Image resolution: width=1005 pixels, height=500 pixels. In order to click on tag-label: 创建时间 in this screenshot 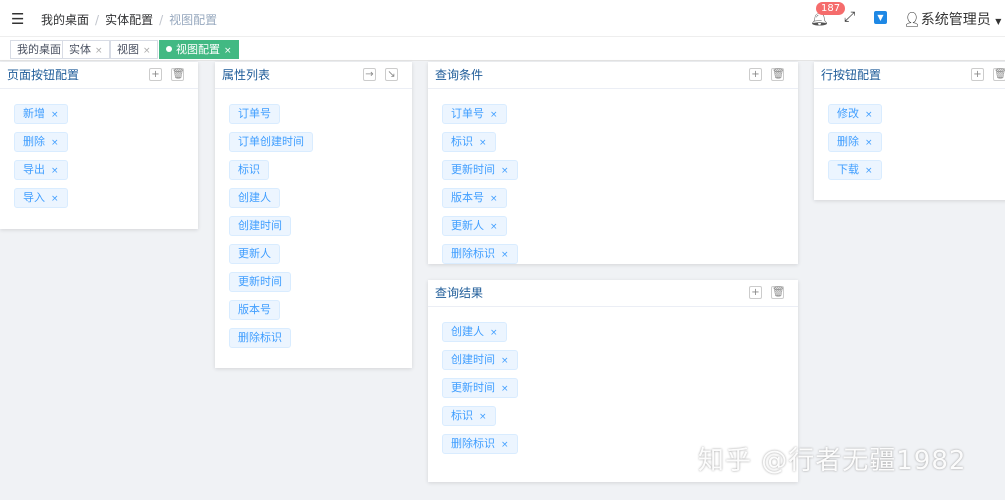, I will do `click(473, 359)`.